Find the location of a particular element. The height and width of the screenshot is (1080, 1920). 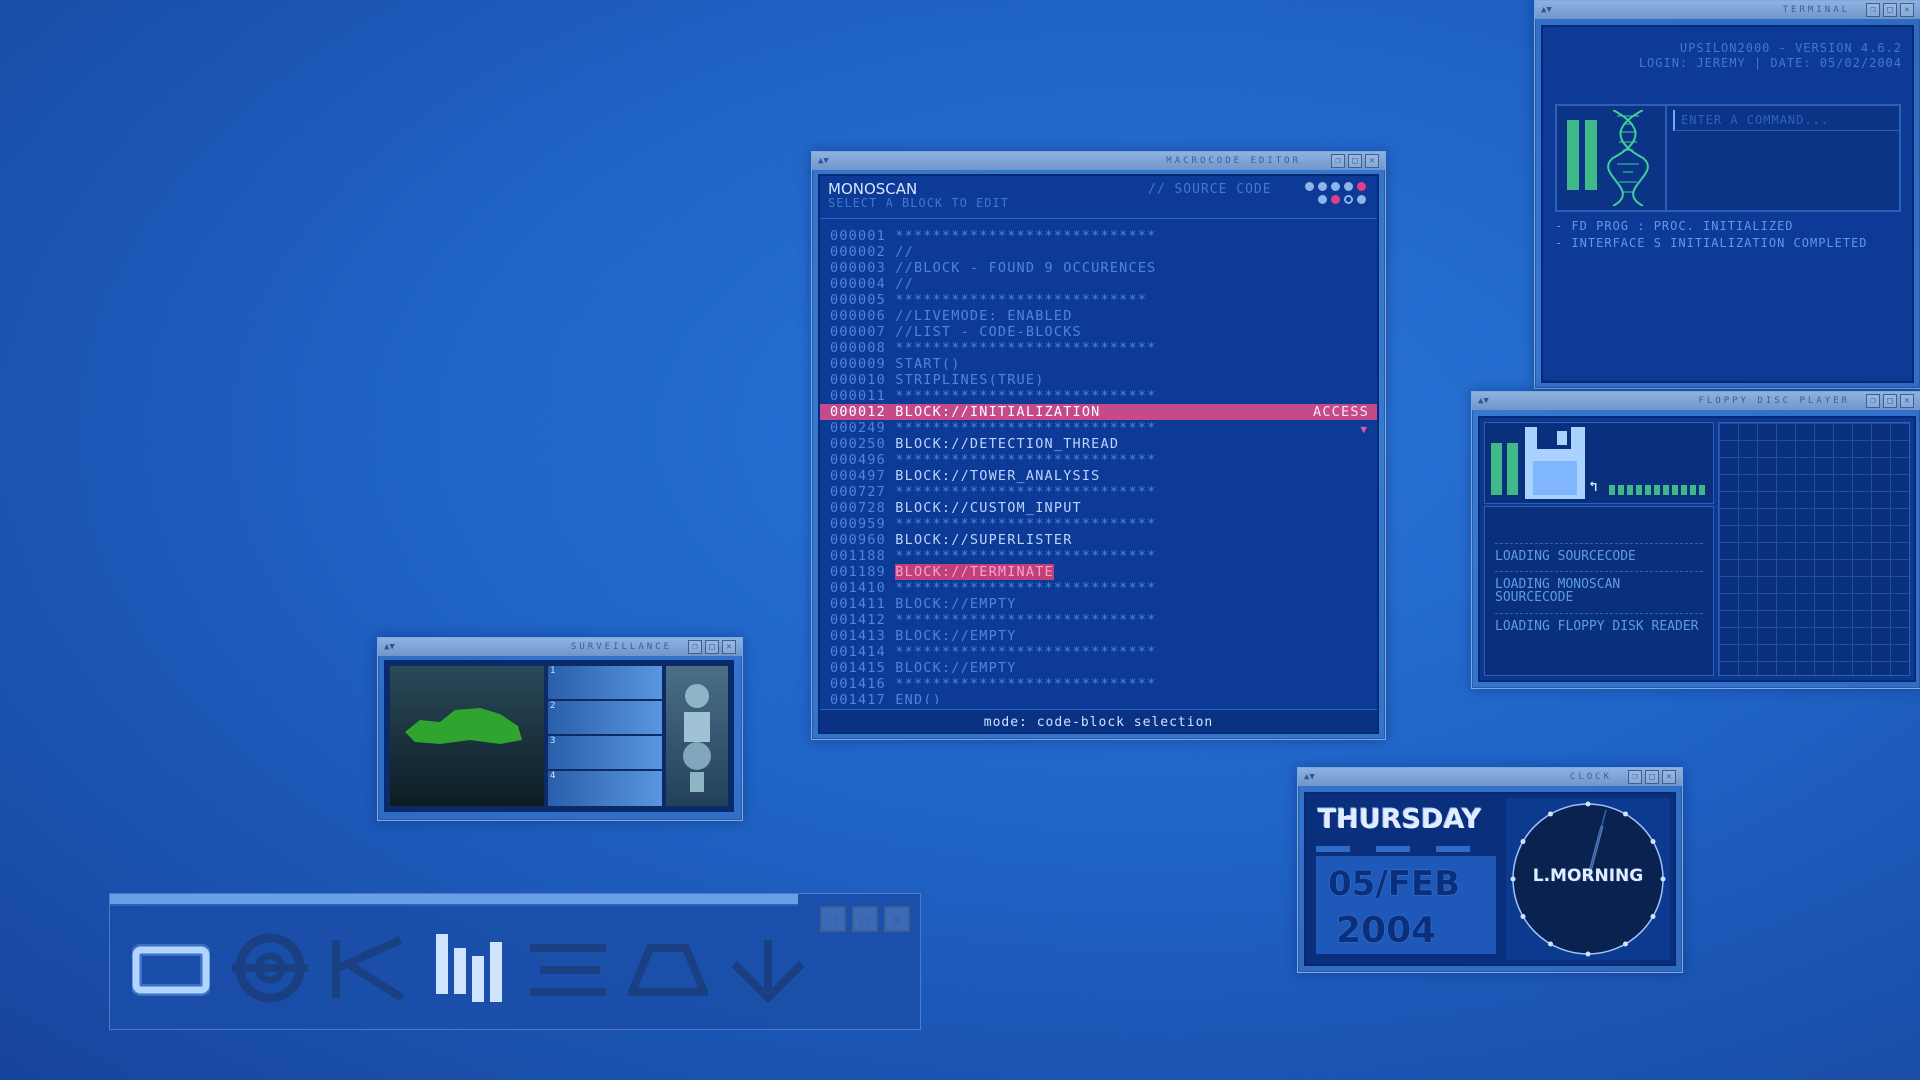

code-line: 000007 //LIST - CODE-BLOCKS is located at coordinates (956, 332).